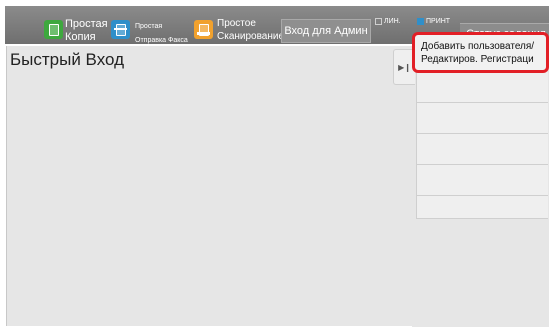 The image size is (549, 327). What do you see at coordinates (53, 29) in the screenshot?
I see `copy-icon` at bounding box center [53, 29].